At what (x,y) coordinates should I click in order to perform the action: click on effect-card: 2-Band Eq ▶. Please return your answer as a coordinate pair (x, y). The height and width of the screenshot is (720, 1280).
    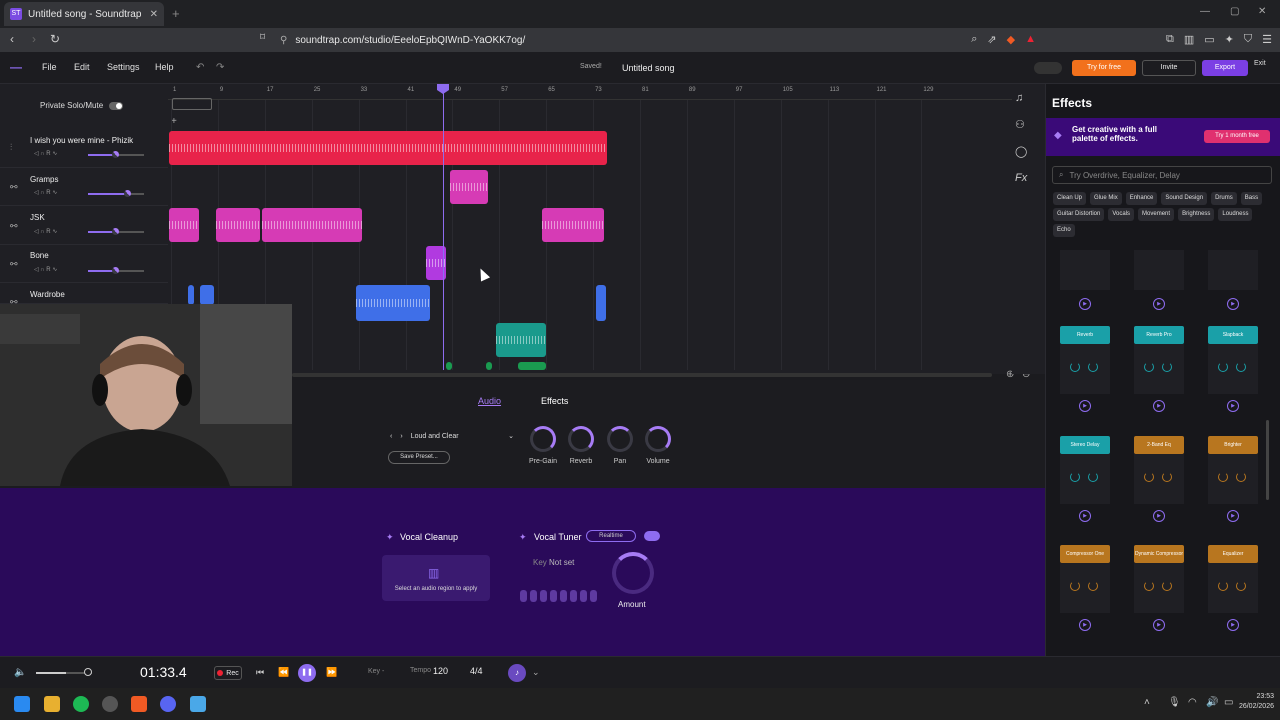
    Looking at the image, I should click on (1160, 481).